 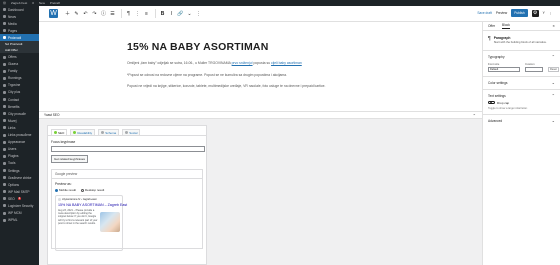 What do you see at coordinates (553, 69) in the screenshot?
I see `reset-button: Reset` at bounding box center [553, 69].